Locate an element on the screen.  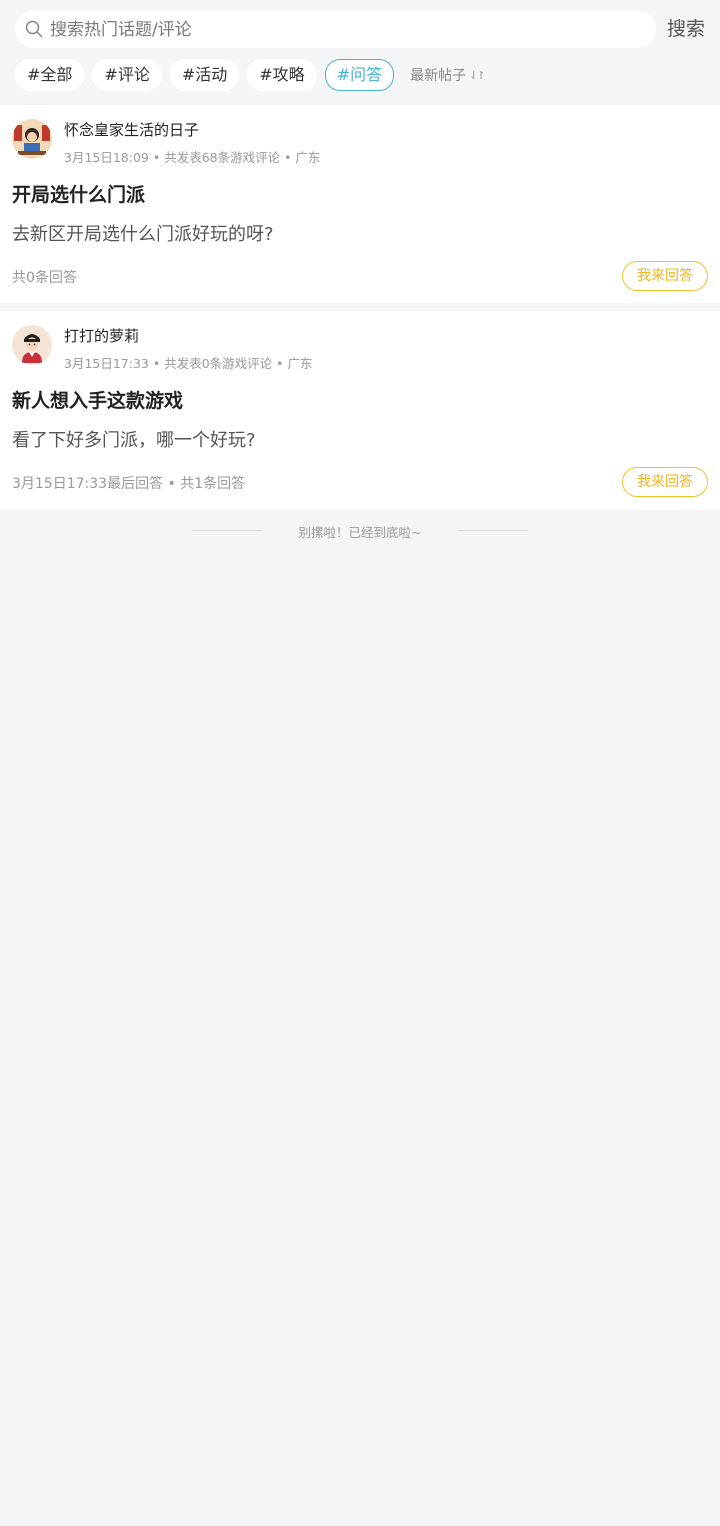
search-button: 搜索 is located at coordinates (686, 27).